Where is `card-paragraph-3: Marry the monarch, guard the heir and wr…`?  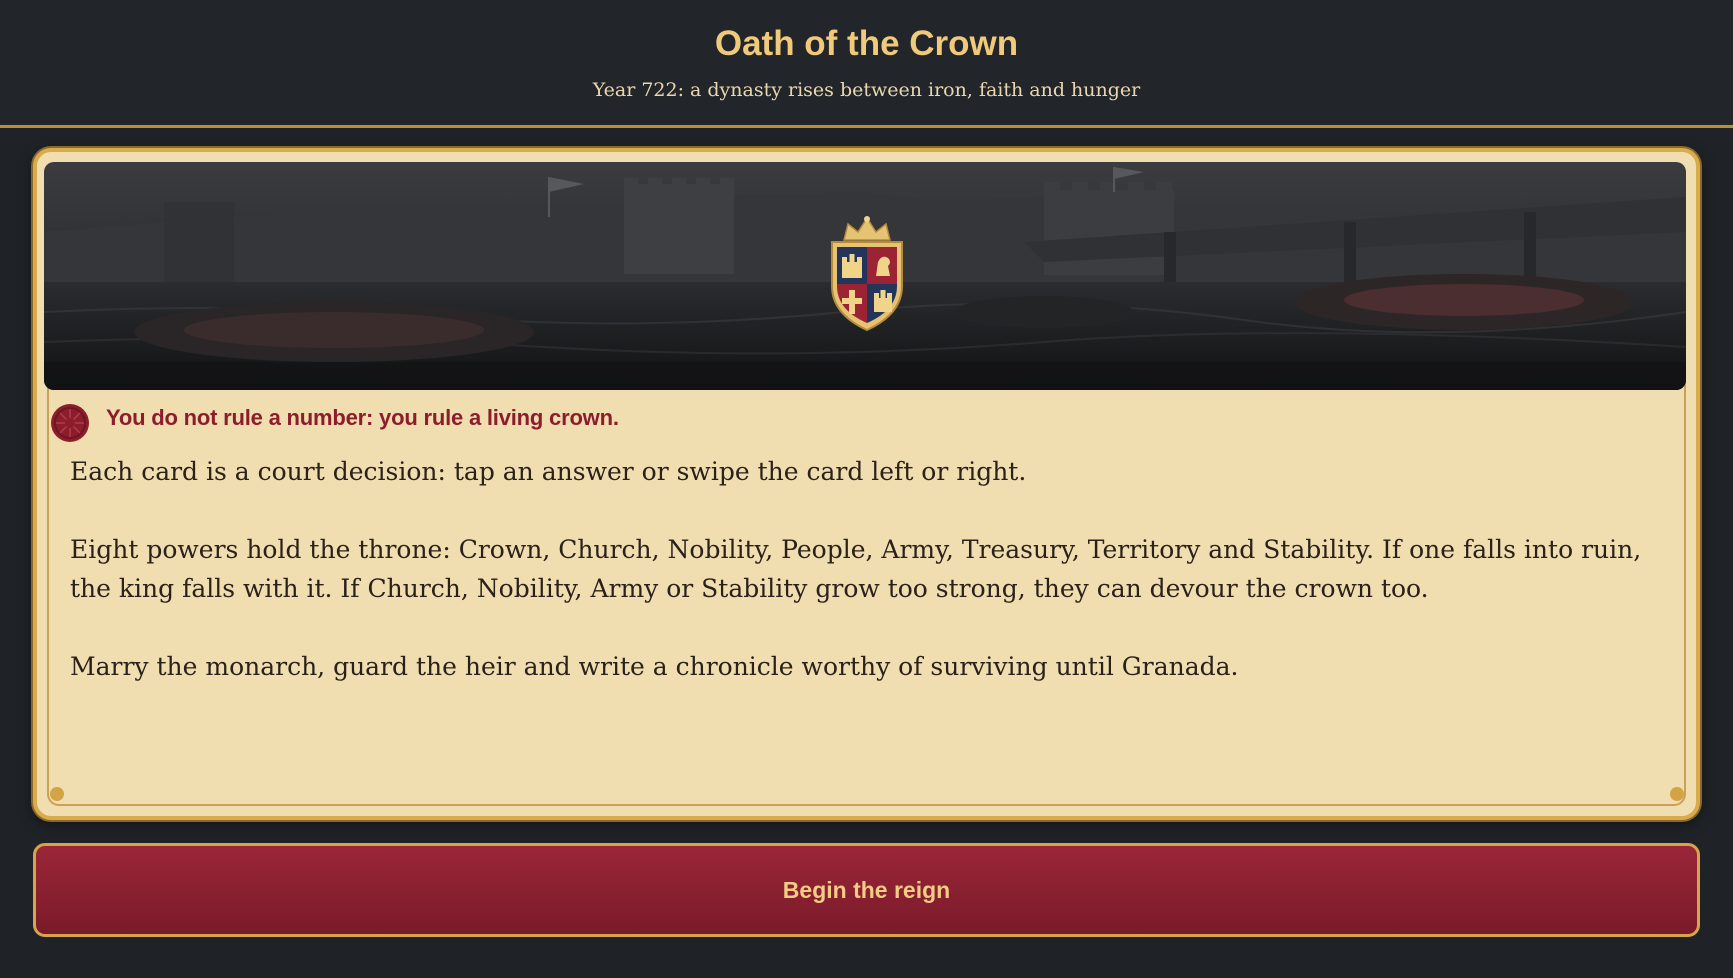
card-paragraph-3: Marry the monarch, guard the heir and wr… is located at coordinates (654, 666).